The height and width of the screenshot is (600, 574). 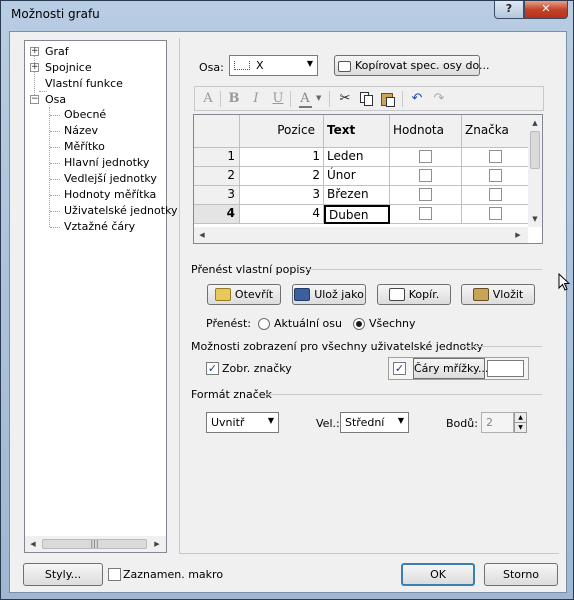 I want to click on row-header-active: 4, so click(x=217, y=214).